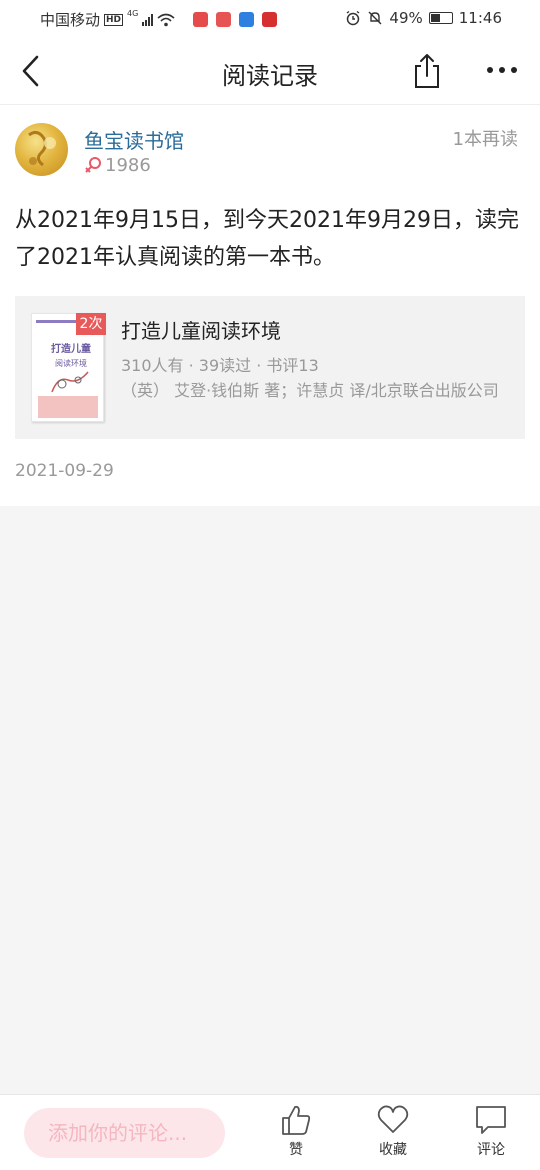  Describe the element at coordinates (220, 365) in the screenshot. I see `book-stats: 310人有 · 39读过 · 书评13` at that location.